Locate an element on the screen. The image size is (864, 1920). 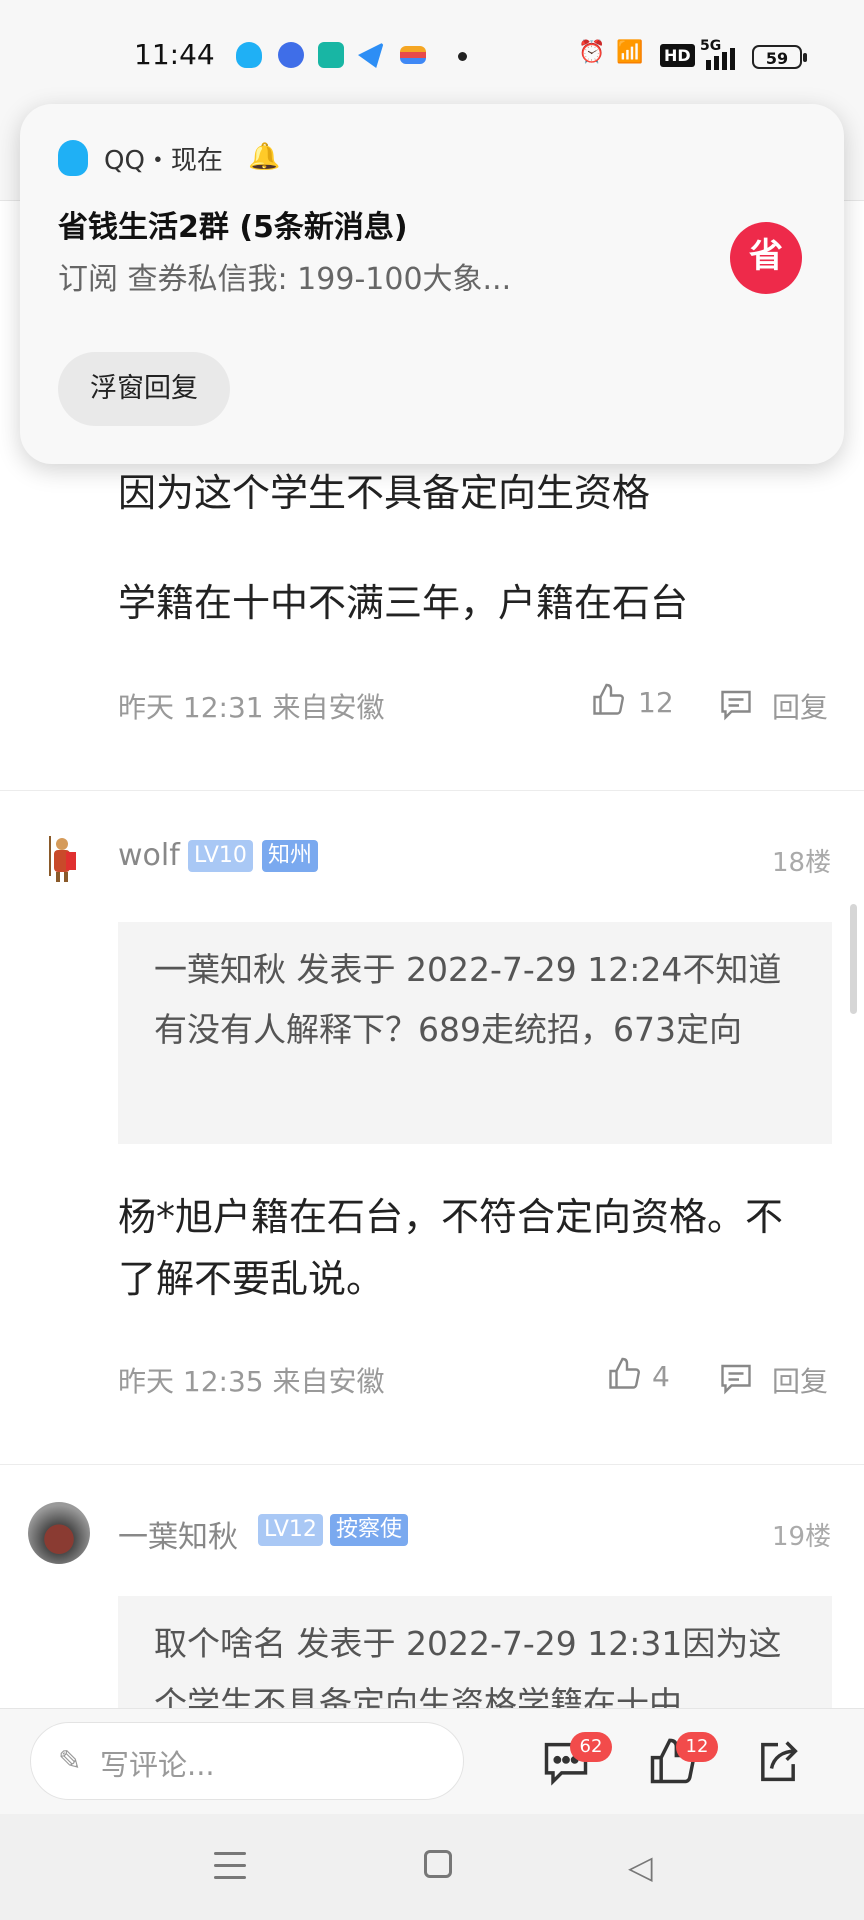
notification-title: 省钱生活2群 (5条新消息) is located at coordinates (233, 227).